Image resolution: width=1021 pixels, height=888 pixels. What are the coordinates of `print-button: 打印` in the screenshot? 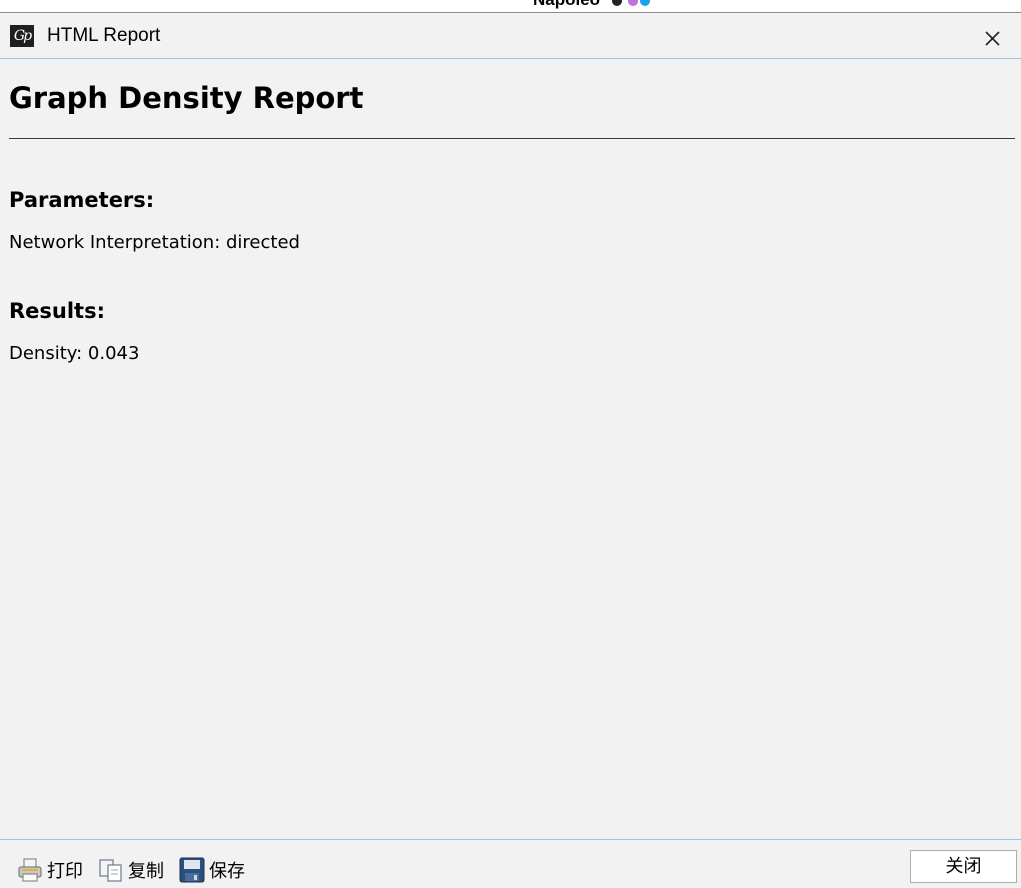 It's located at (50, 870).